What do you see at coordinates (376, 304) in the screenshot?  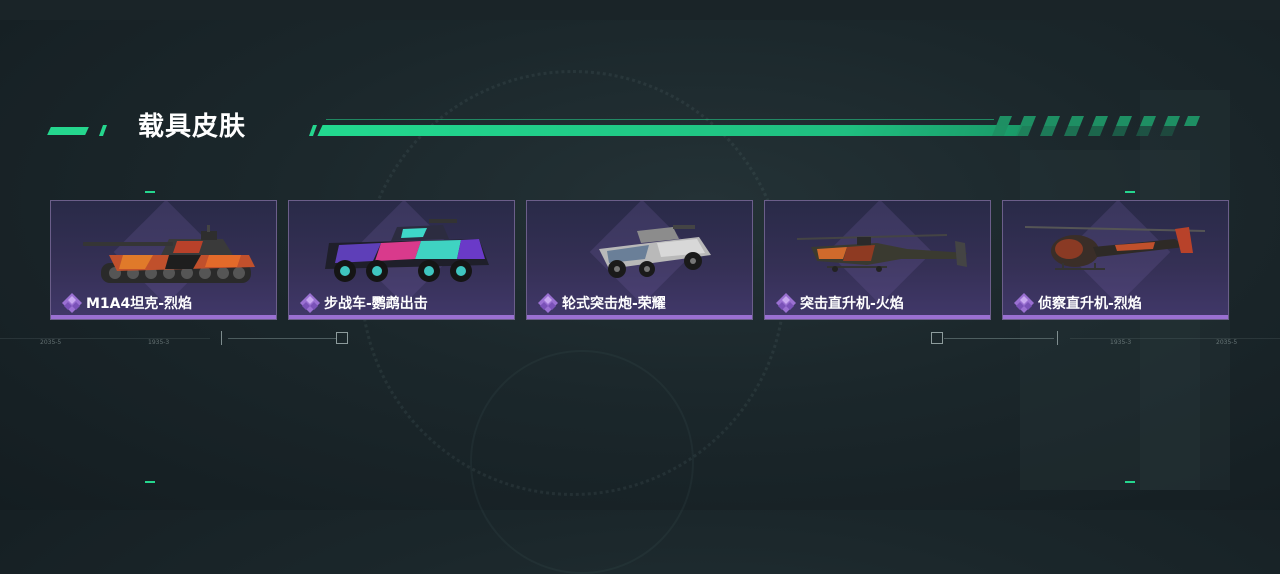 I see `card-name: 步战车-鹦鹉出击` at bounding box center [376, 304].